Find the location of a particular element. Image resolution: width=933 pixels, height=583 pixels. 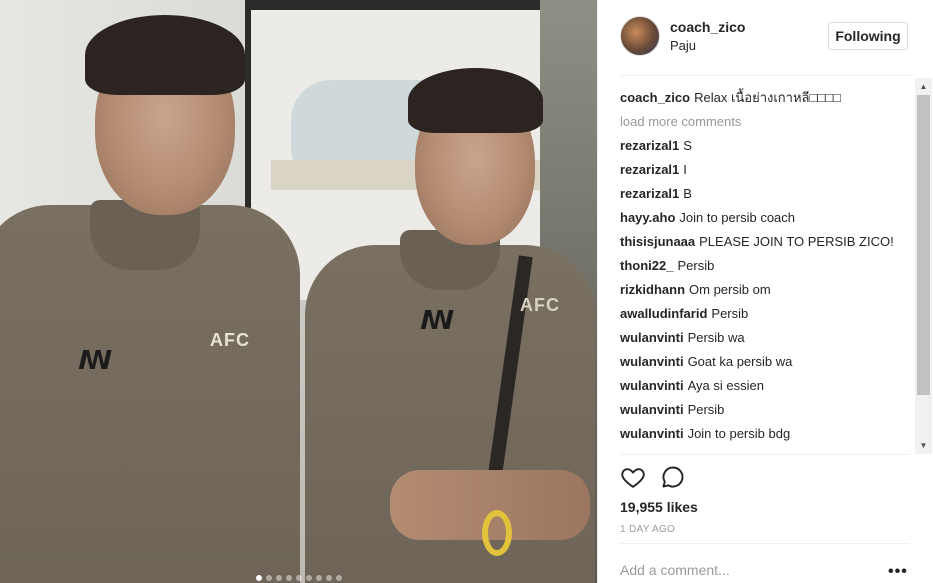

comment-row: wulanvinti Persib is located at coordinates (766, 410).